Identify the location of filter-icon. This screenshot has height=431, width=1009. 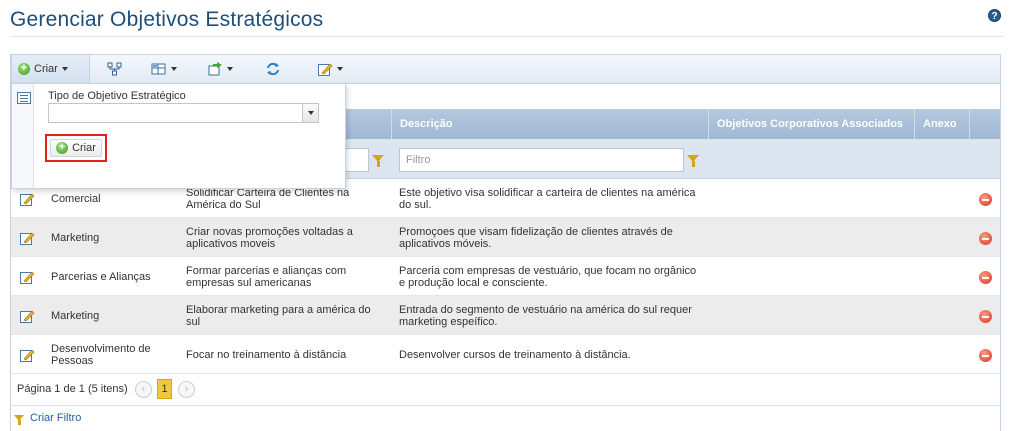
(19, 420).